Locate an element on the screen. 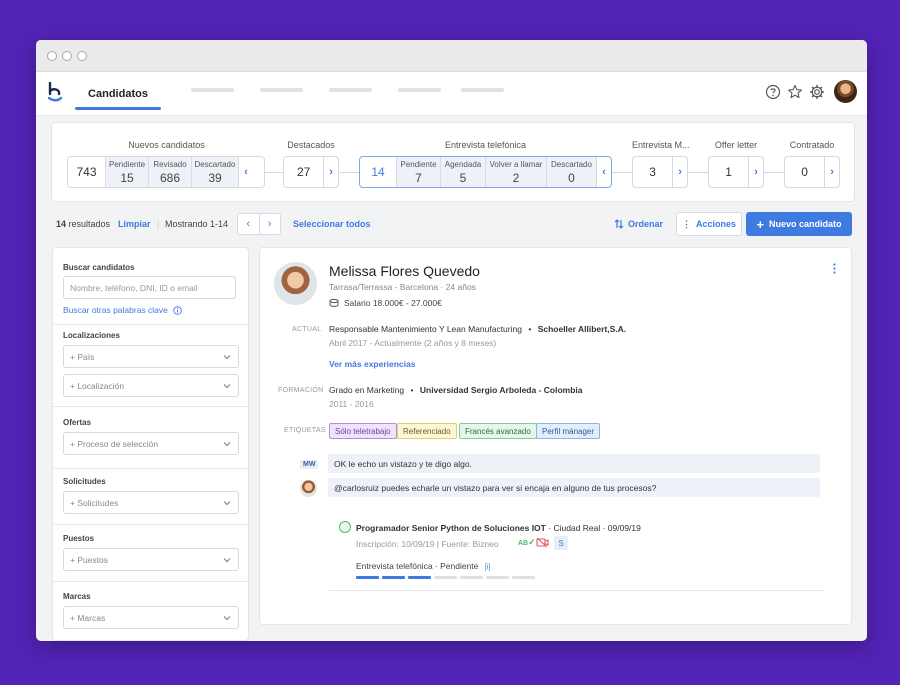 This screenshot has height=685, width=900. stage-destacados: 27 › is located at coordinates (311, 172).